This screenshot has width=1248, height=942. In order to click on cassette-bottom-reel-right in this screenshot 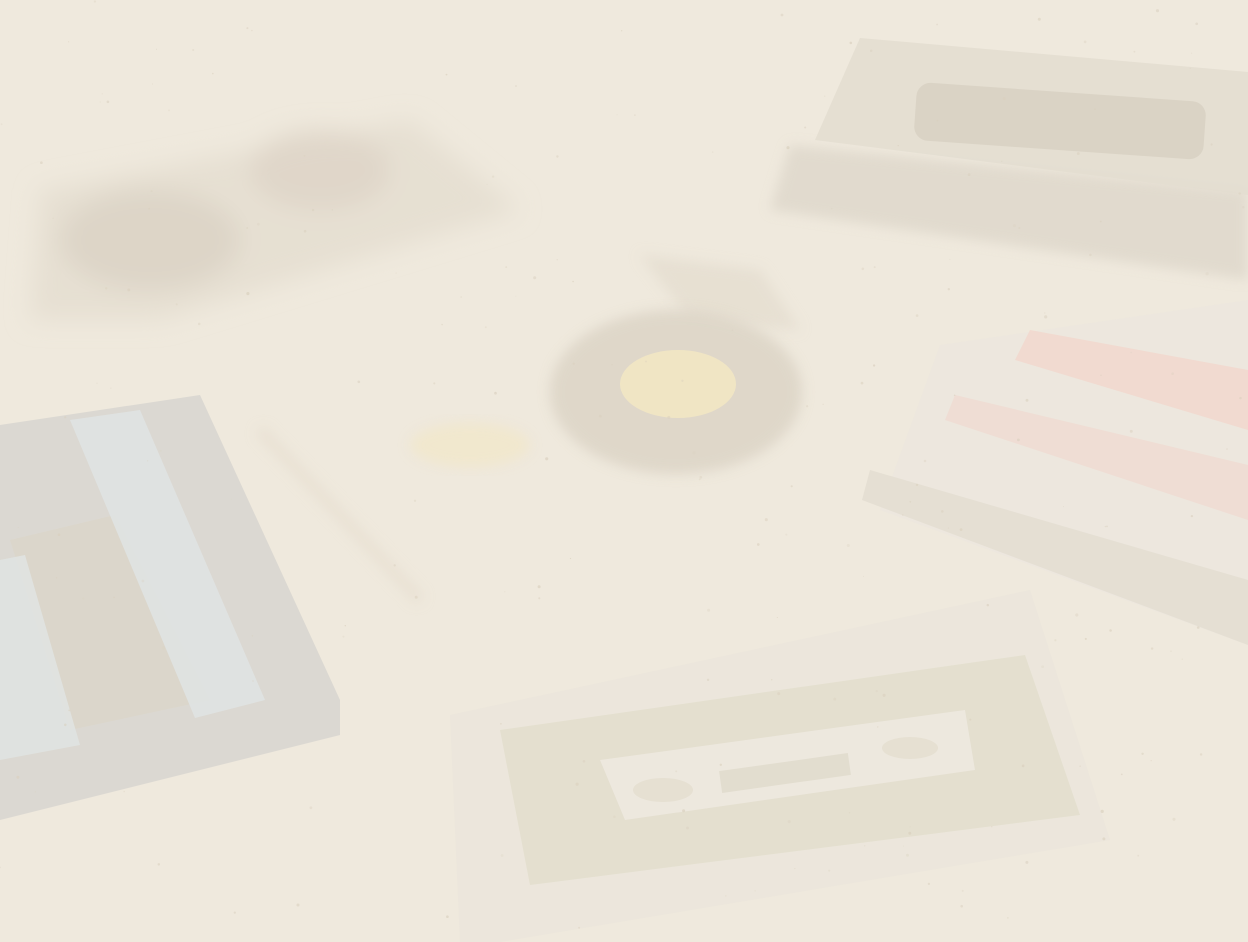, I will do `click(910, 748)`.